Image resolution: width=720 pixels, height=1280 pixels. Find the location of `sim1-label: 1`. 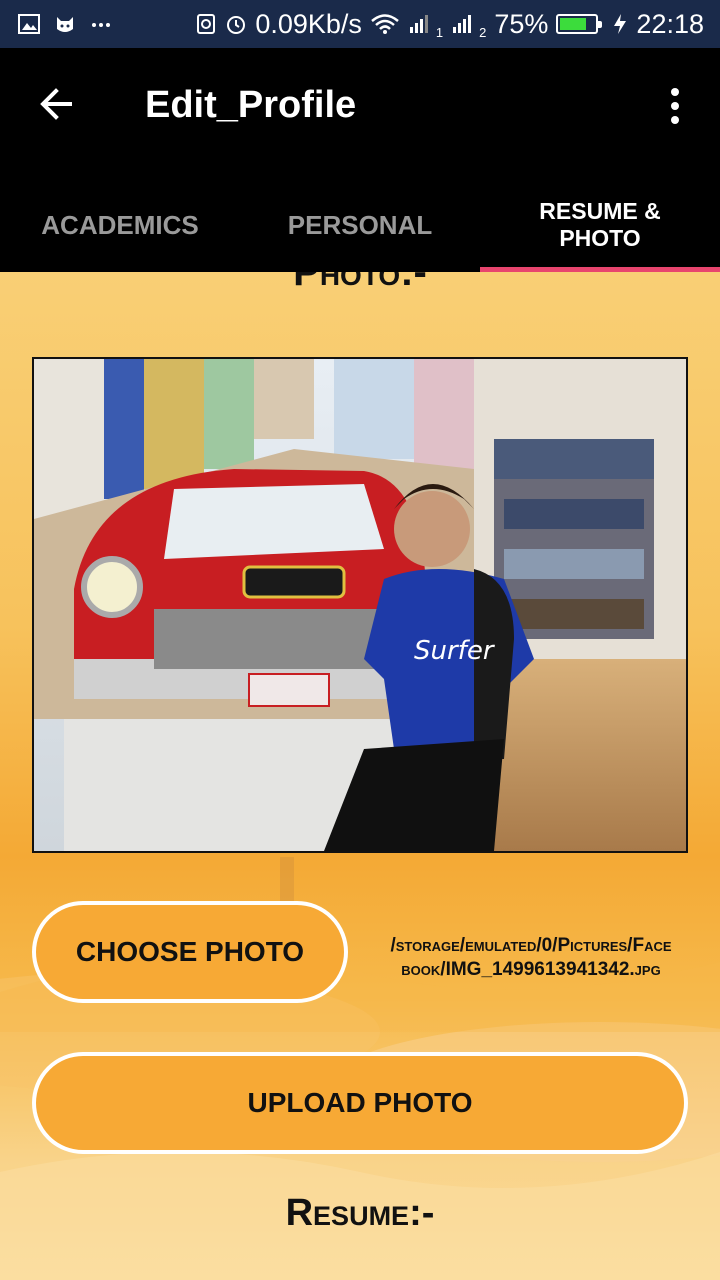

sim1-label: 1 is located at coordinates (439, 32).